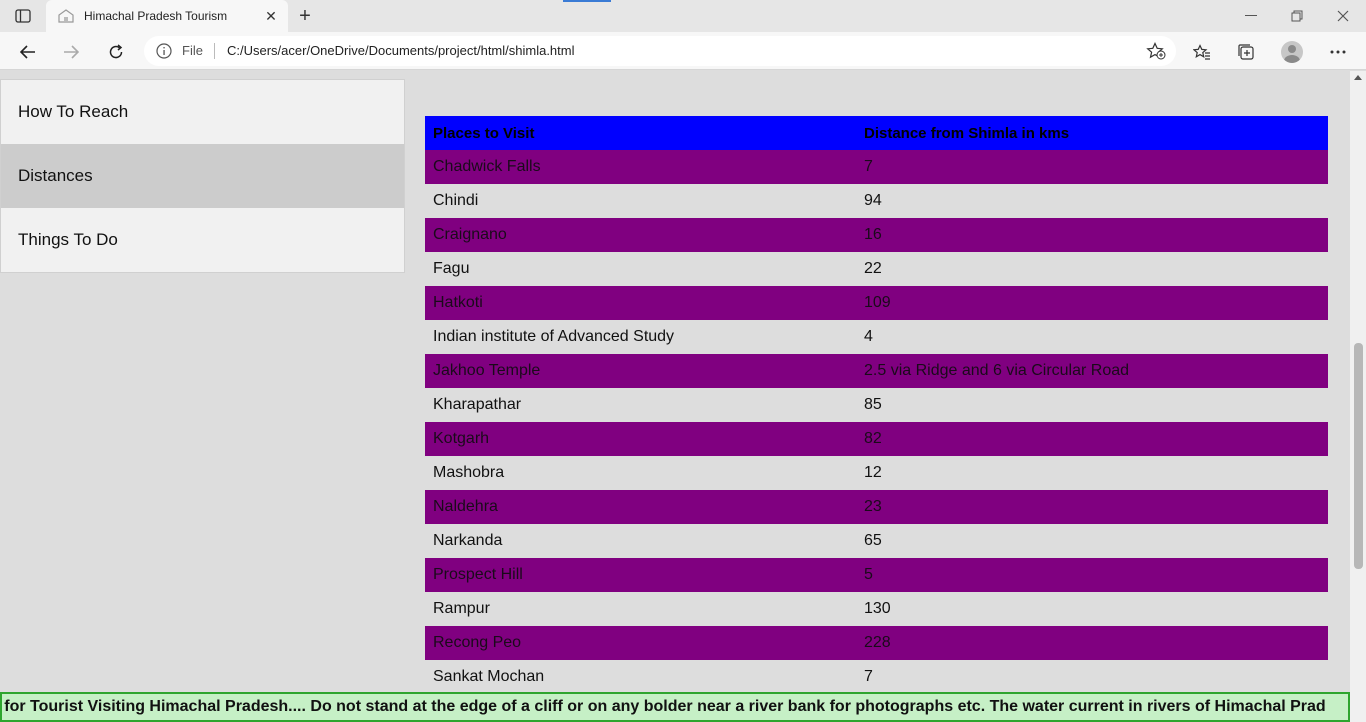  What do you see at coordinates (1343, 16) in the screenshot?
I see `close-window-icon` at bounding box center [1343, 16].